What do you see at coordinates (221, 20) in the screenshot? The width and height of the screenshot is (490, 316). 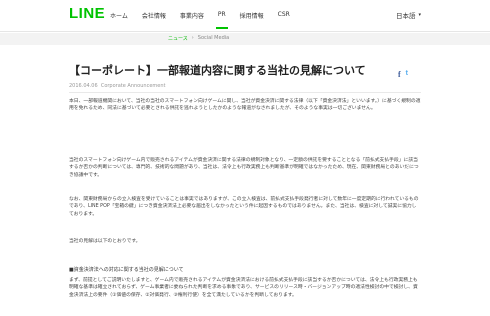 I see `nav-pr: PR` at bounding box center [221, 20].